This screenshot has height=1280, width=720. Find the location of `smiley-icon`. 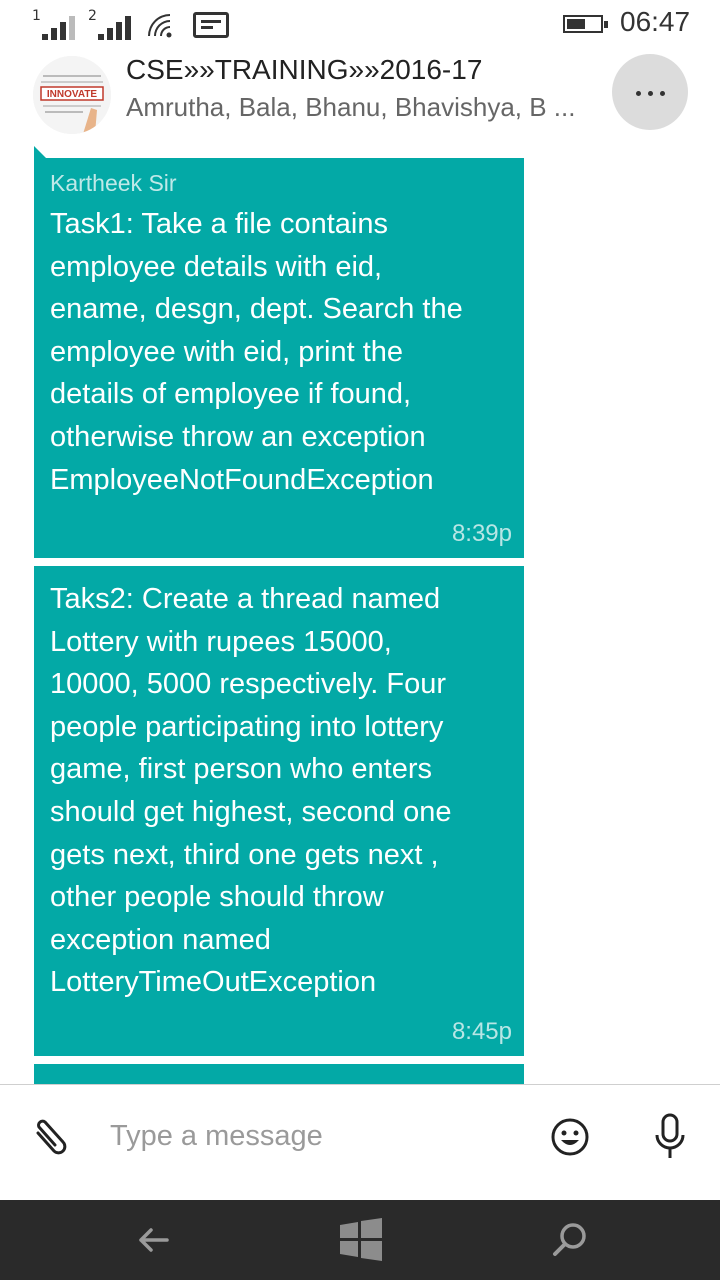

smiley-icon is located at coordinates (570, 1137).